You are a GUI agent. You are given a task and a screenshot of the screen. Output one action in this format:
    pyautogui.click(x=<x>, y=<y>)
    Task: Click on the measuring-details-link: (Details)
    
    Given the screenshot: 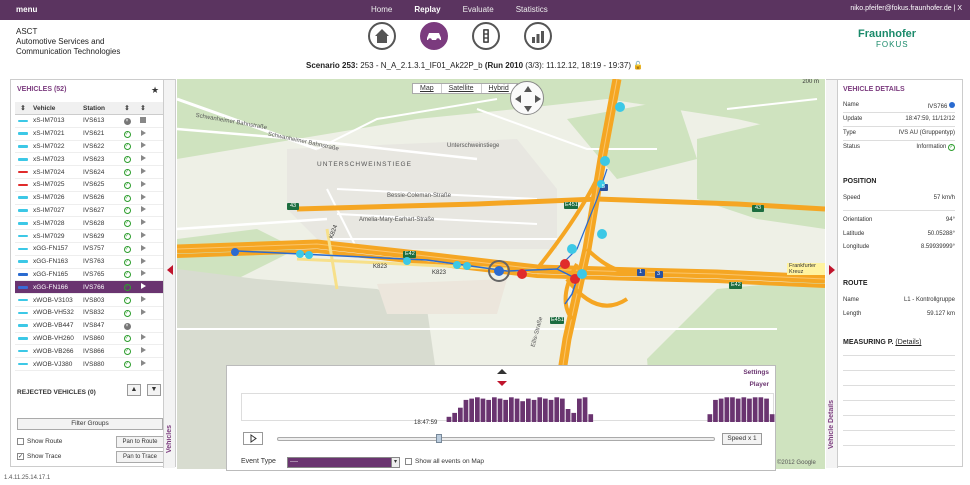 What is the action you would take?
    pyautogui.click(x=908, y=342)
    